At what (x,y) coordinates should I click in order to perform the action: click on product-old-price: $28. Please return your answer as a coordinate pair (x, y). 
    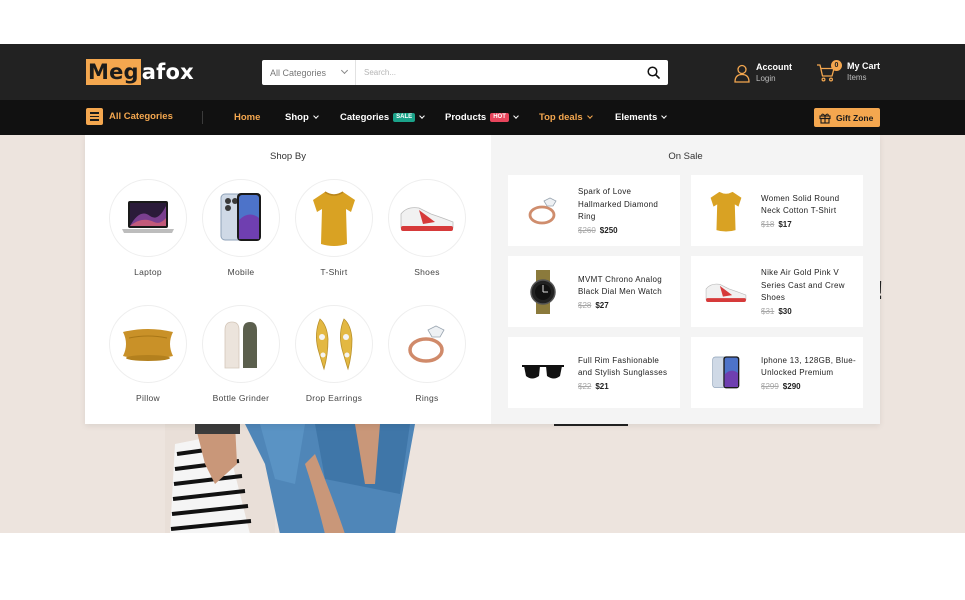
    Looking at the image, I should click on (585, 305).